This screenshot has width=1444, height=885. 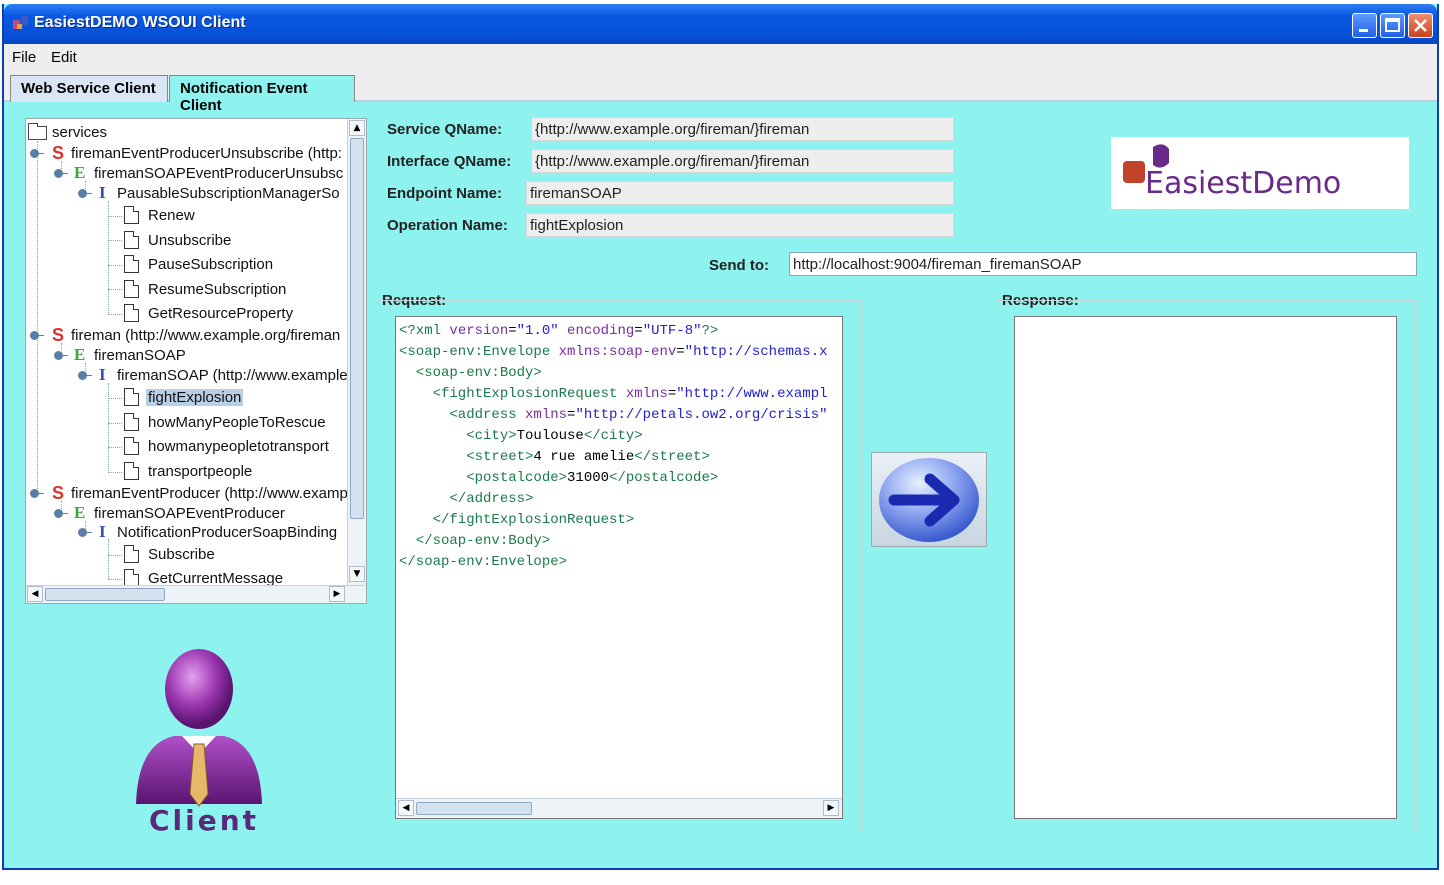 What do you see at coordinates (64, 57) in the screenshot?
I see `menu-edit: Edit` at bounding box center [64, 57].